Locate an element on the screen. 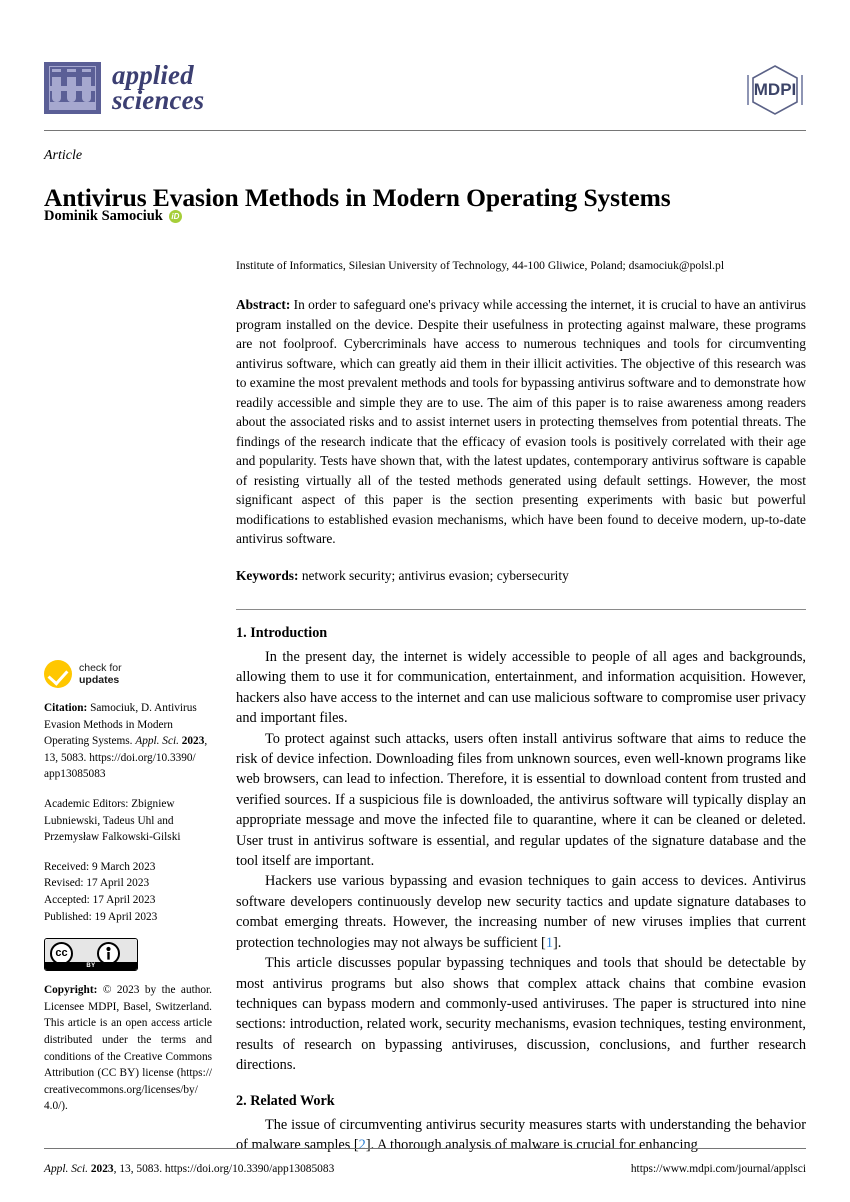 This screenshot has width=850, height=1202. check-for-updates-line2: updates is located at coordinates (99, 680).